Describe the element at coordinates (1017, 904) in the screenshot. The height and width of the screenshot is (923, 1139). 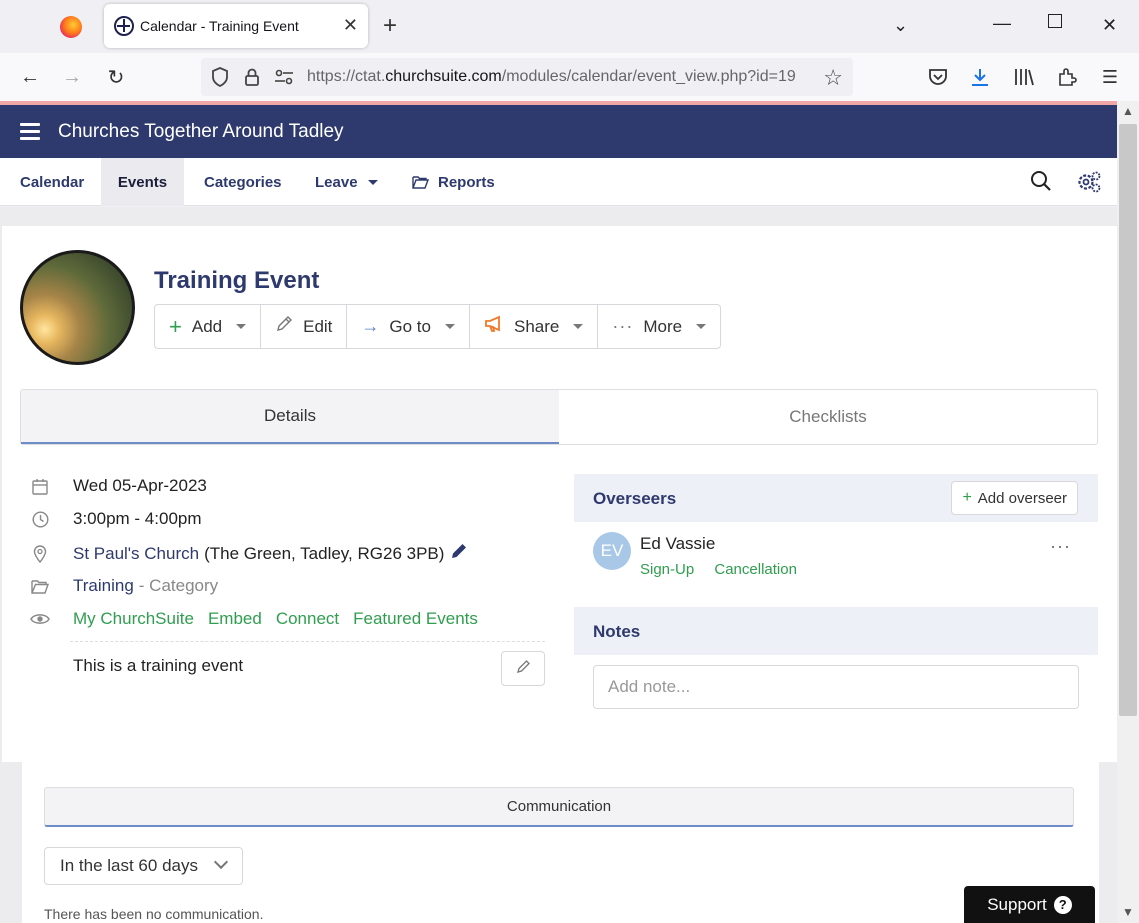
I see `support-label: Support` at that location.